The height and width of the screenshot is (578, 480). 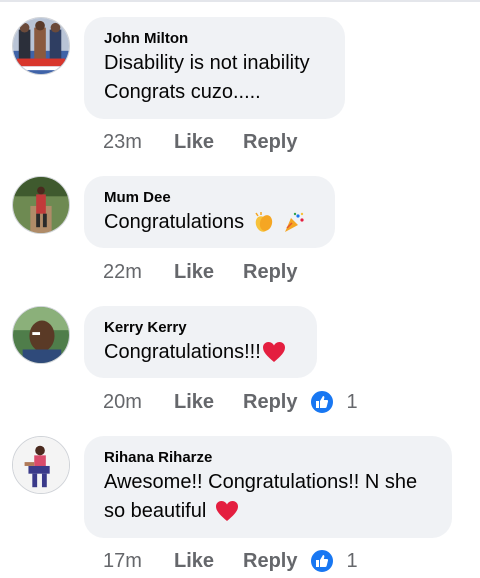 I want to click on comment-author: Kerry Kerry, so click(x=200, y=327).